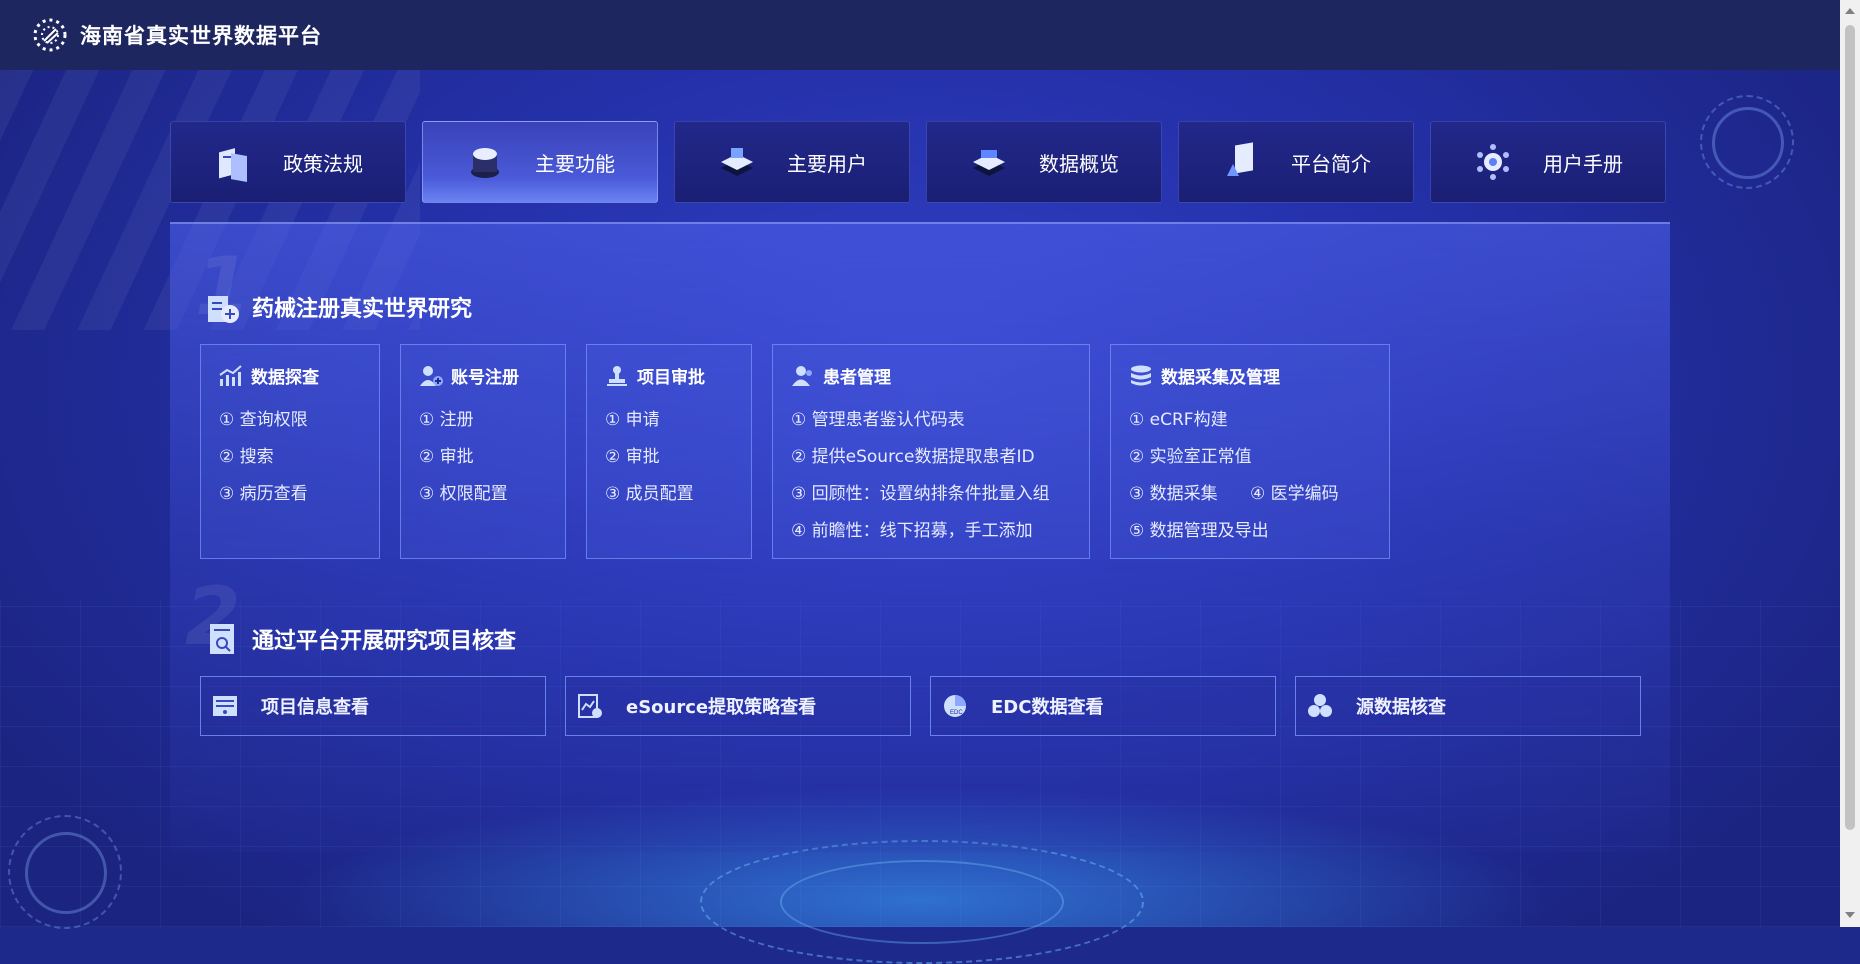 This screenshot has height=964, width=1860. What do you see at coordinates (384, 641) in the screenshot?
I see `section-title-text: 通过平台开展研究项目核查` at bounding box center [384, 641].